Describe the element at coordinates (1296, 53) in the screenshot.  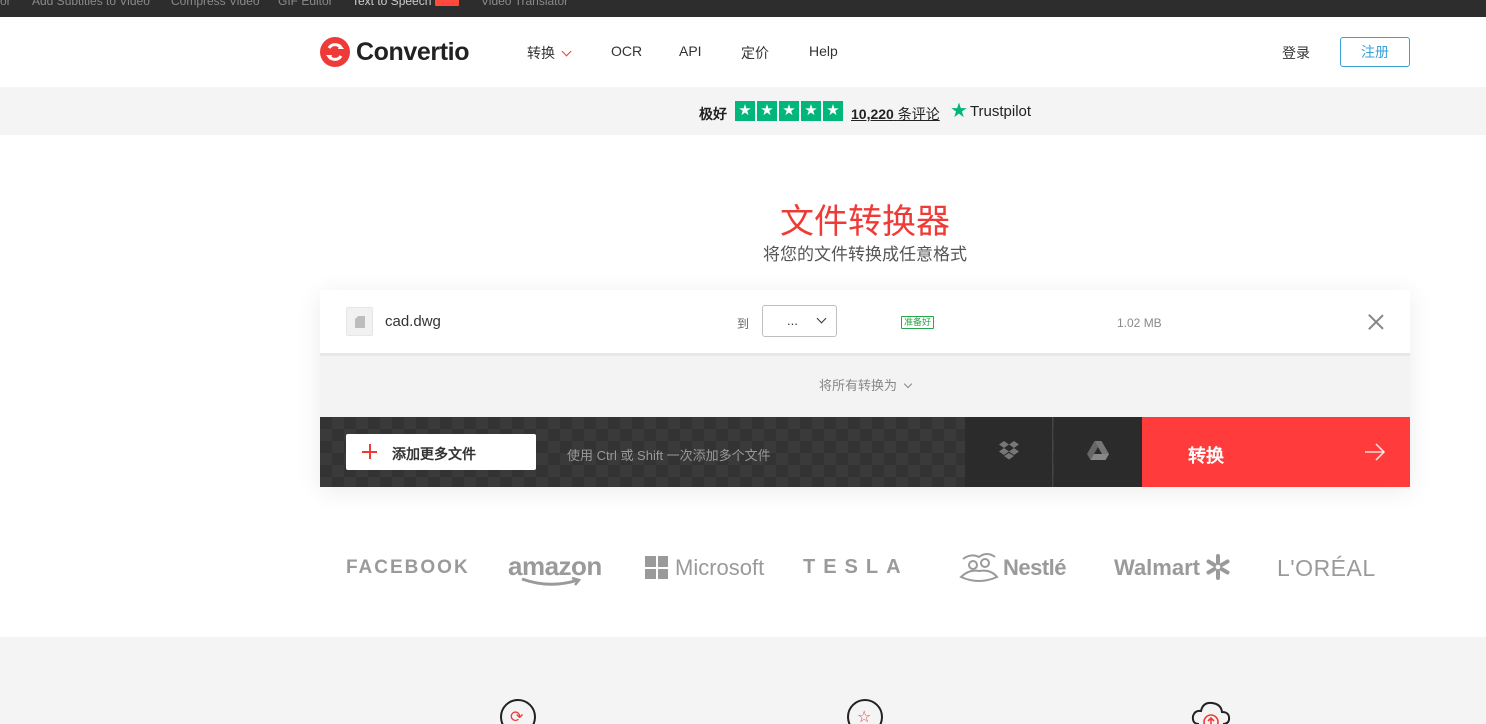
I see `login-link: 登录` at that location.